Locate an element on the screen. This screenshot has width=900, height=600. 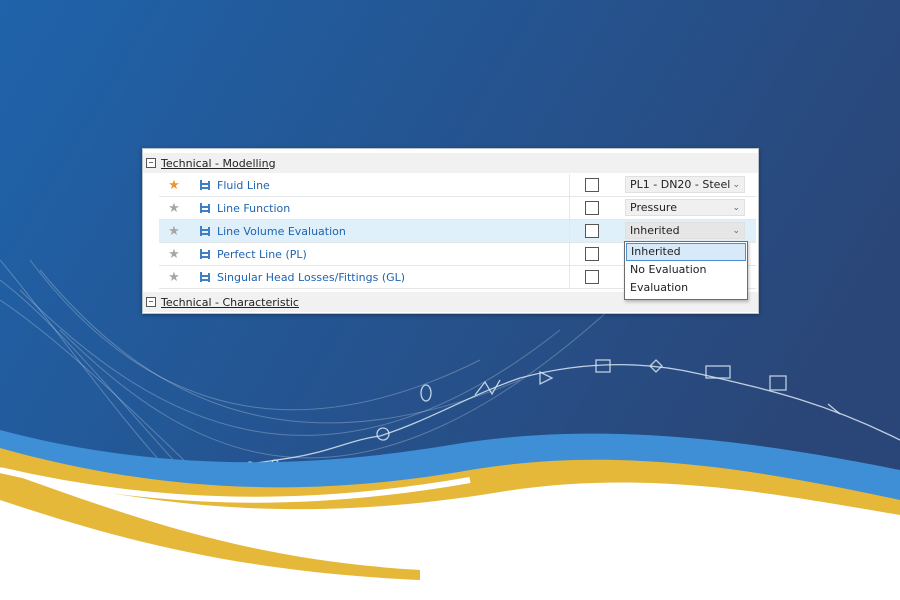
property-row-fluid-line: ★ Fluid Line PL1 - DN20 - Steel ⌄ is located at coordinates (457, 185).